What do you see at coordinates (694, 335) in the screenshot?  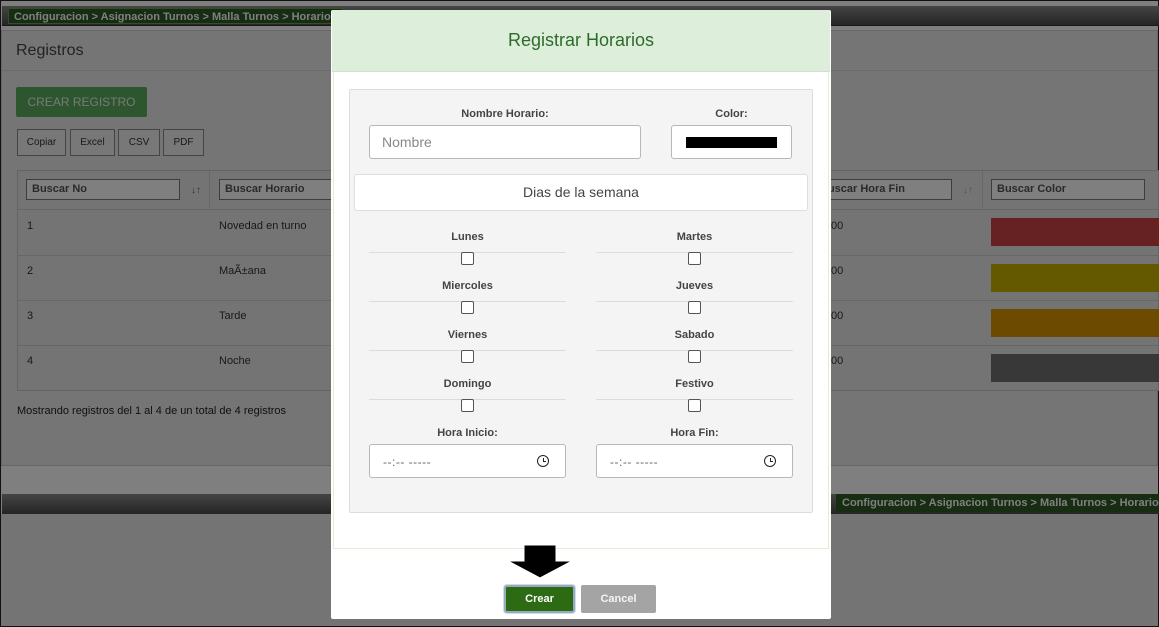 I see `day-label-sabado: Sabado` at bounding box center [694, 335].